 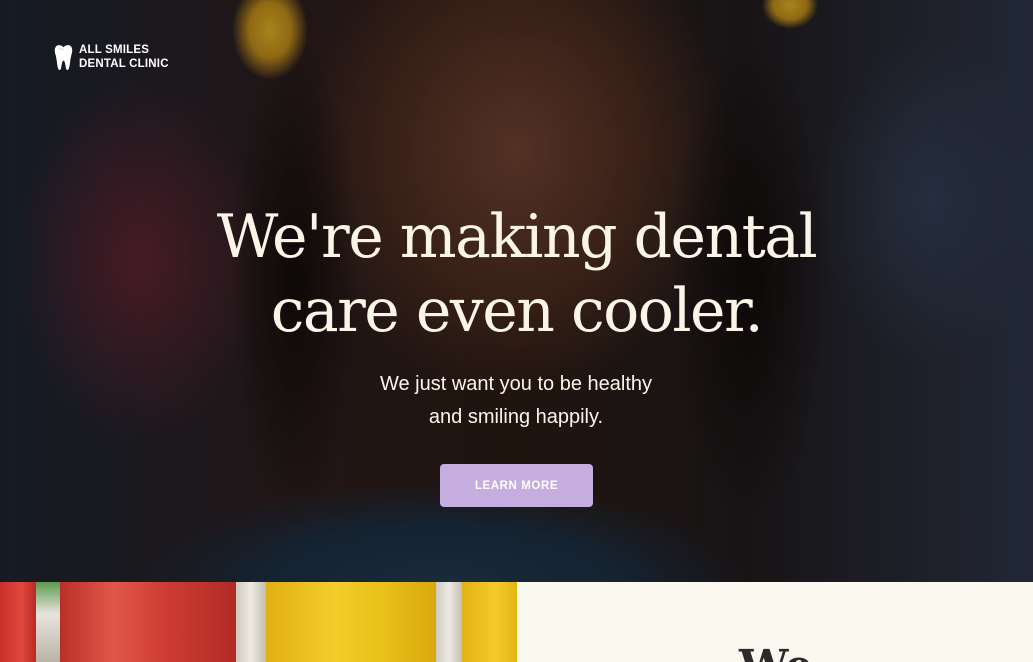 What do you see at coordinates (775, 622) in the screenshot?
I see `welcome-panel: We` at bounding box center [775, 622].